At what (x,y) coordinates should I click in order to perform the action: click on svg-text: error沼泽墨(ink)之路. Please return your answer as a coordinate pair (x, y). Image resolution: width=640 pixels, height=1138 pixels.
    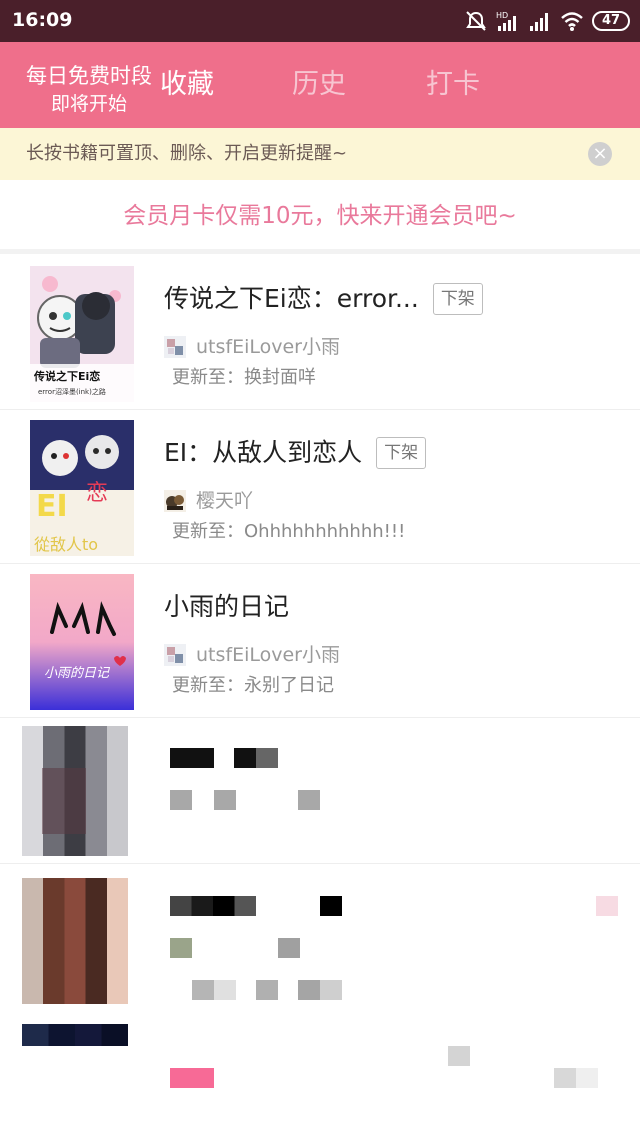
    Looking at the image, I should click on (72, 391).